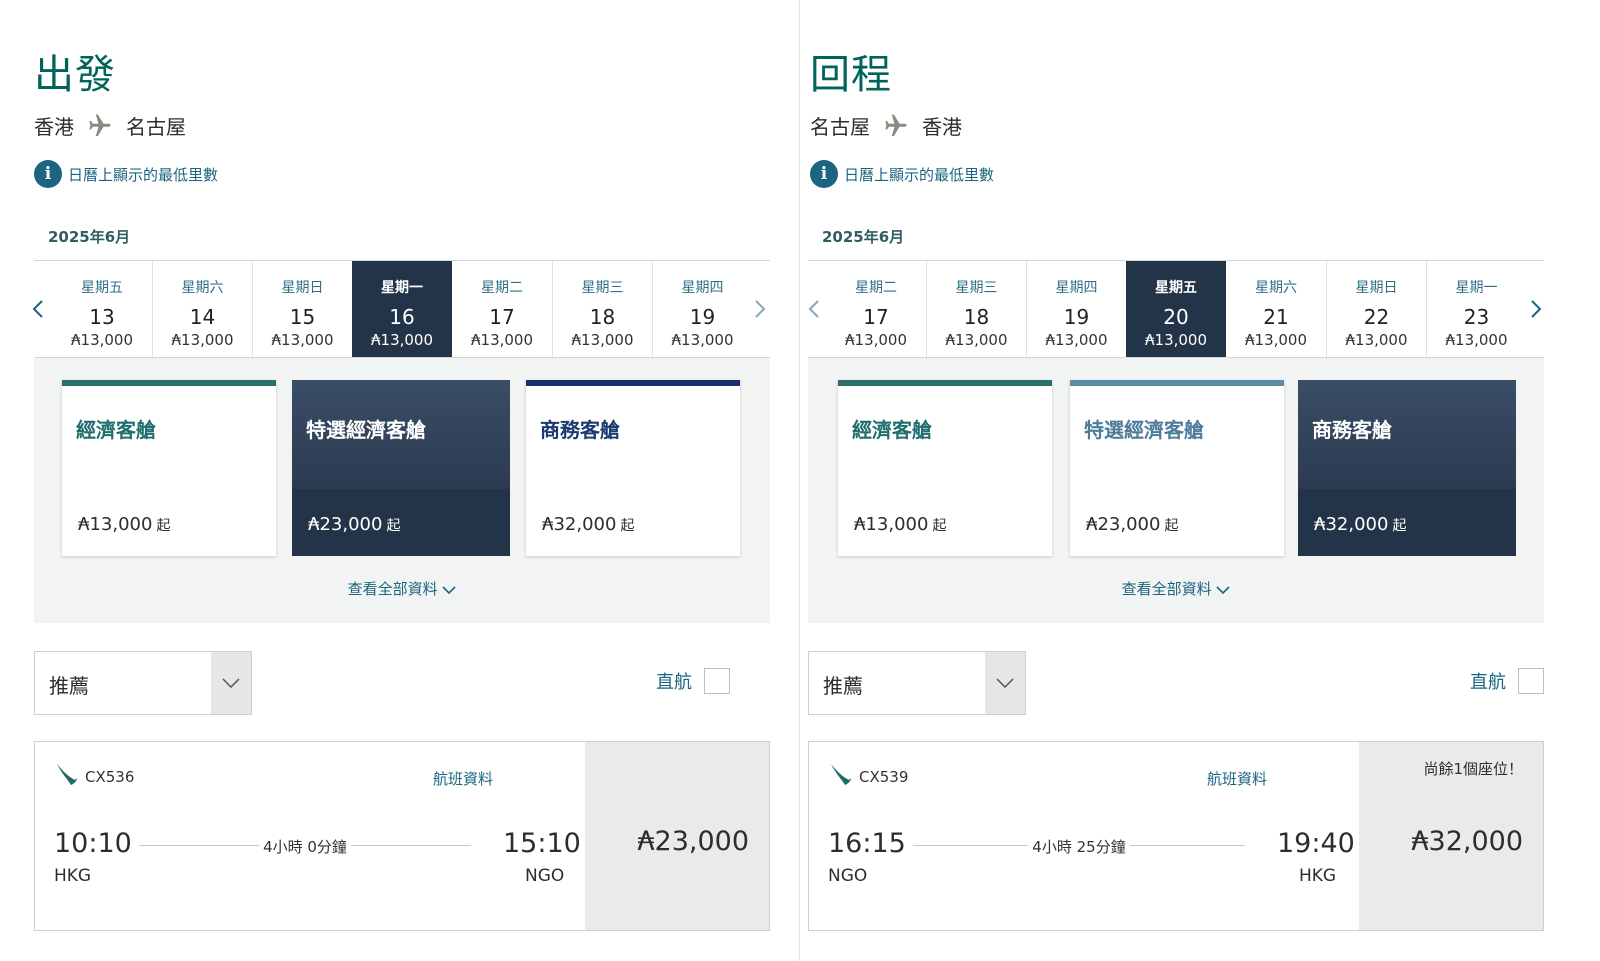 Image resolution: width=1600 pixels, height=961 pixels. What do you see at coordinates (116, 430) in the screenshot?
I see `cabin-name: 經濟客艙` at bounding box center [116, 430].